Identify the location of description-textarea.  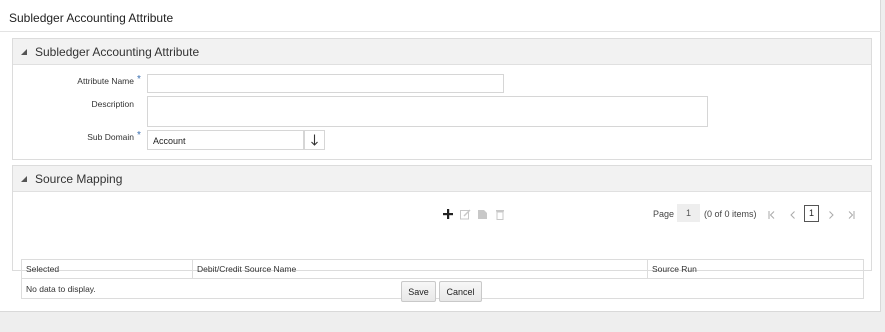
(427, 111).